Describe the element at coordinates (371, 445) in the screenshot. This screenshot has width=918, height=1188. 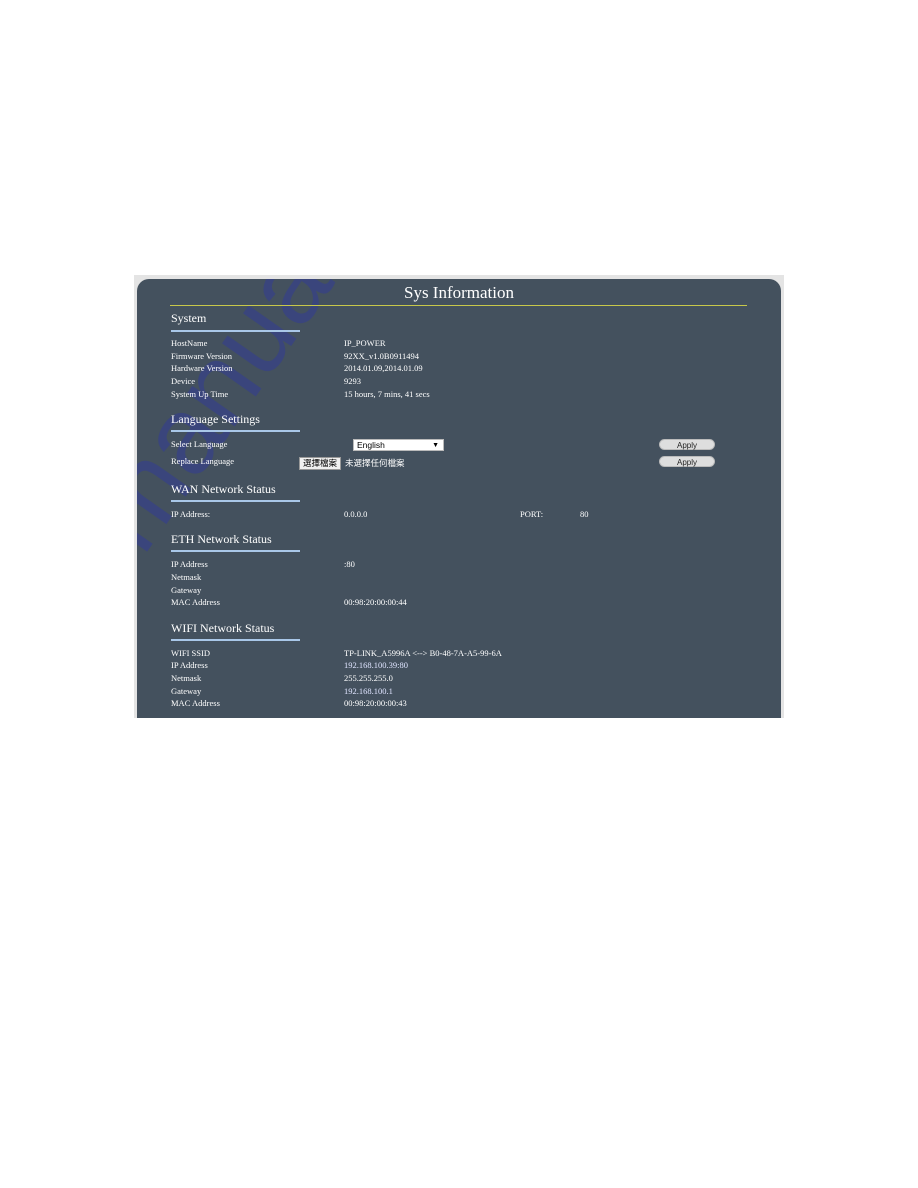
I see `language-select-value: English` at that location.